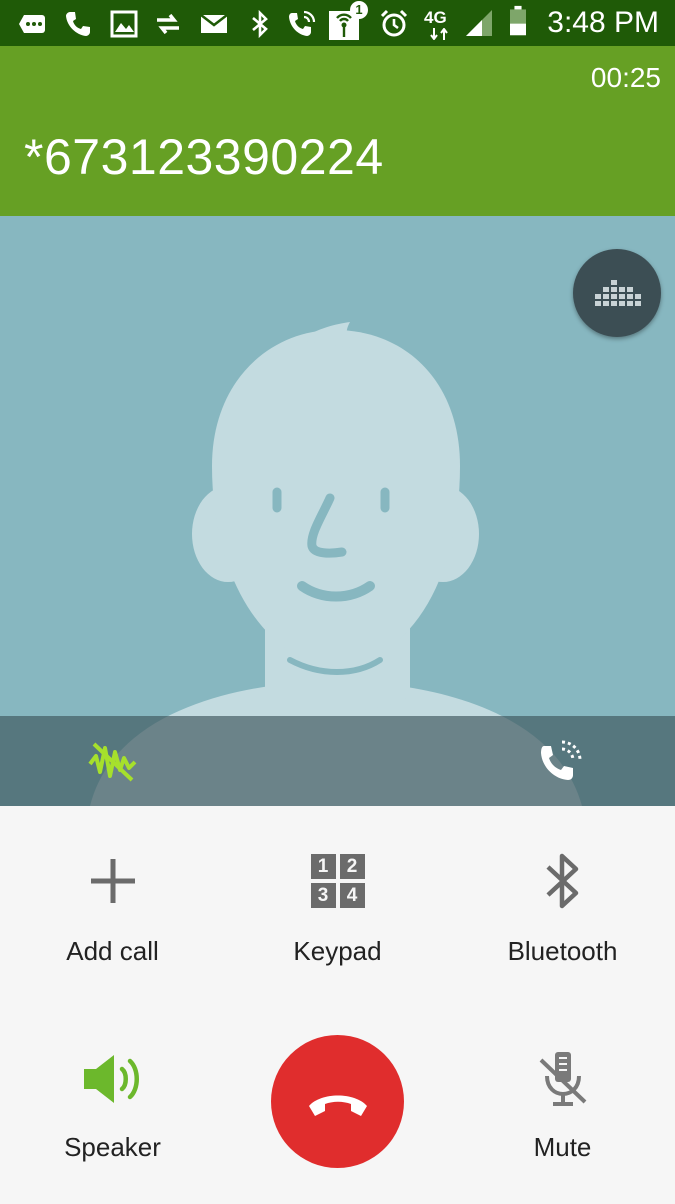 The width and height of the screenshot is (675, 1204). Describe the element at coordinates (518, 20) in the screenshot. I see `battery-icon` at that location.